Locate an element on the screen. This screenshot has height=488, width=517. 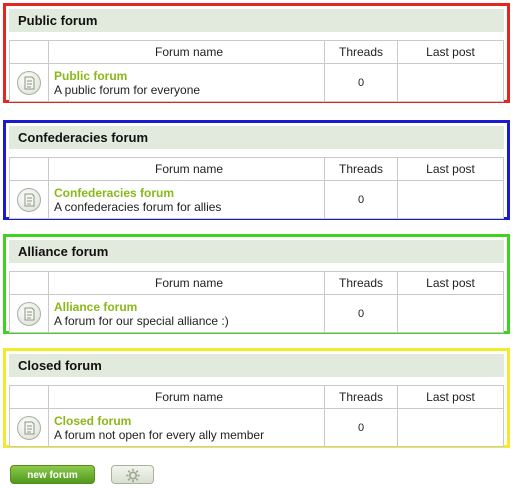
section-header: Alliance forum is located at coordinates (256, 251).